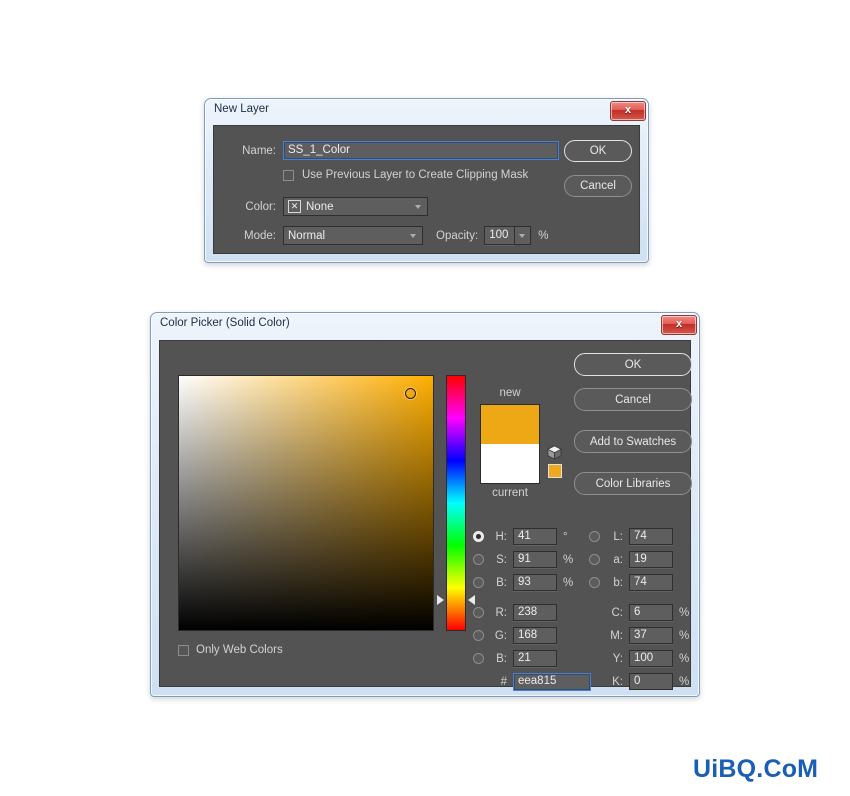 Image resolution: width=850 pixels, height=796 pixels. I want to click on picker-ok-button: OK, so click(633, 364).